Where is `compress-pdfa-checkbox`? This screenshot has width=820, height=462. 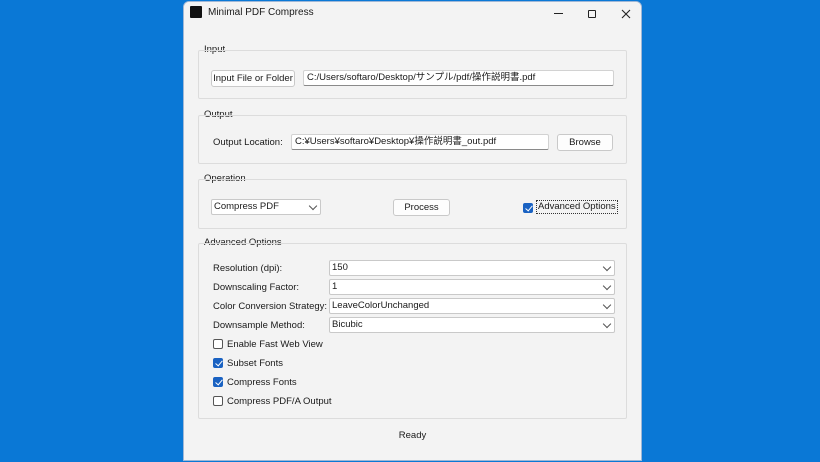
compress-pdfa-checkbox is located at coordinates (218, 401).